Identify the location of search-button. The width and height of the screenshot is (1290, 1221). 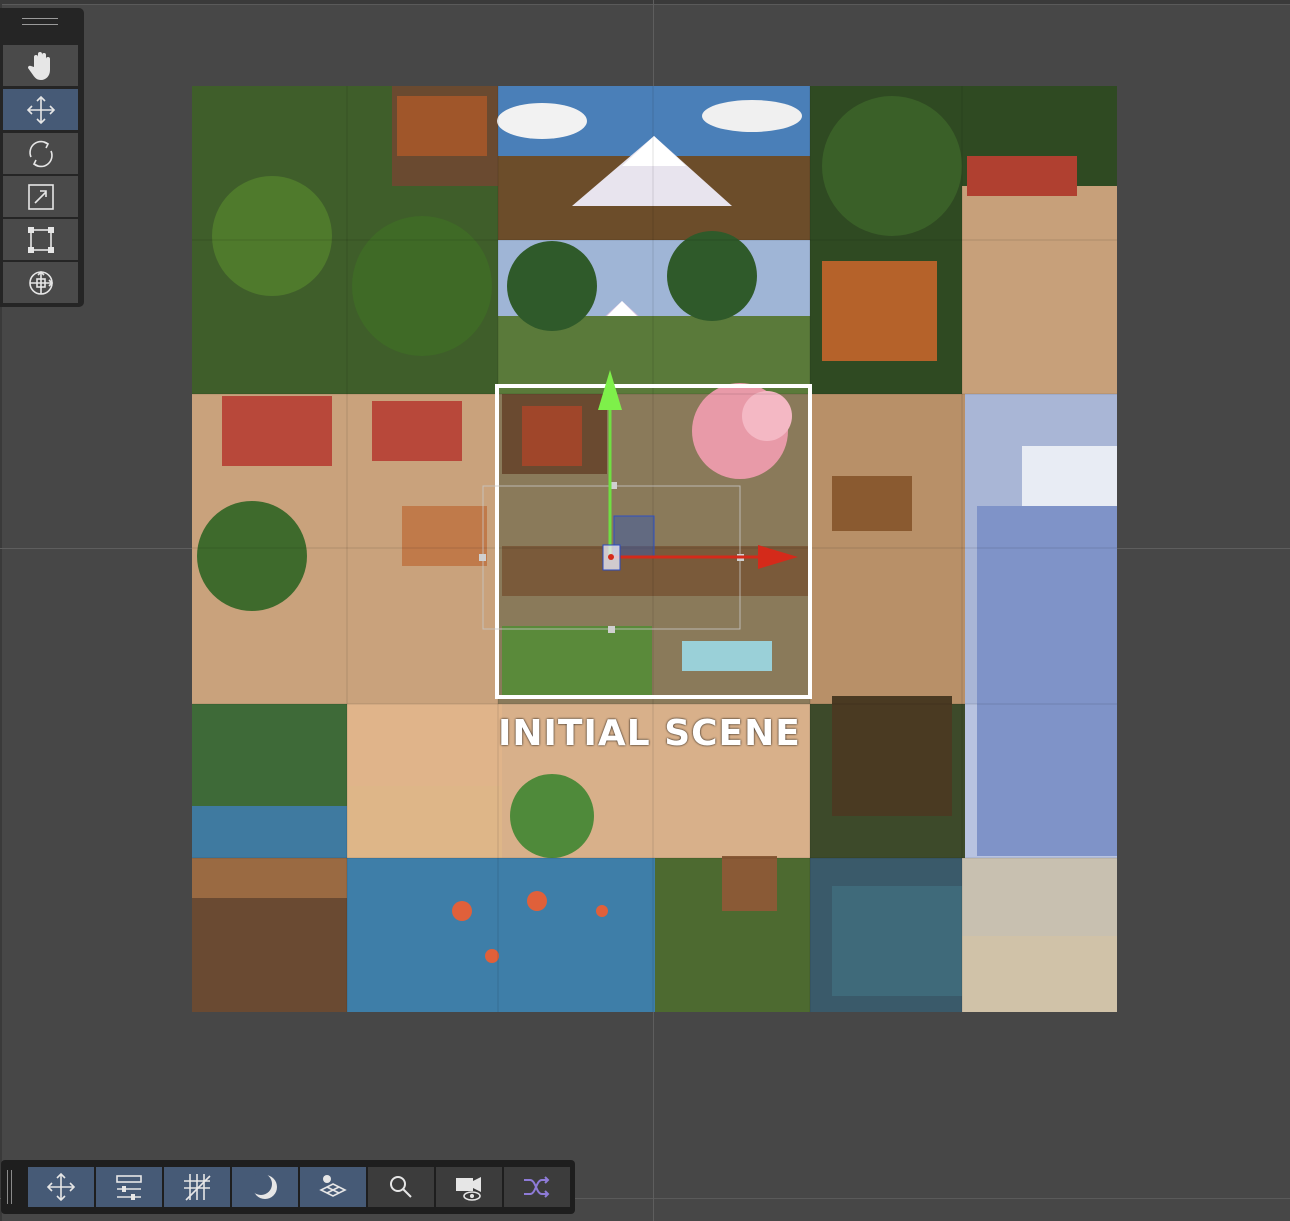
(401, 1187).